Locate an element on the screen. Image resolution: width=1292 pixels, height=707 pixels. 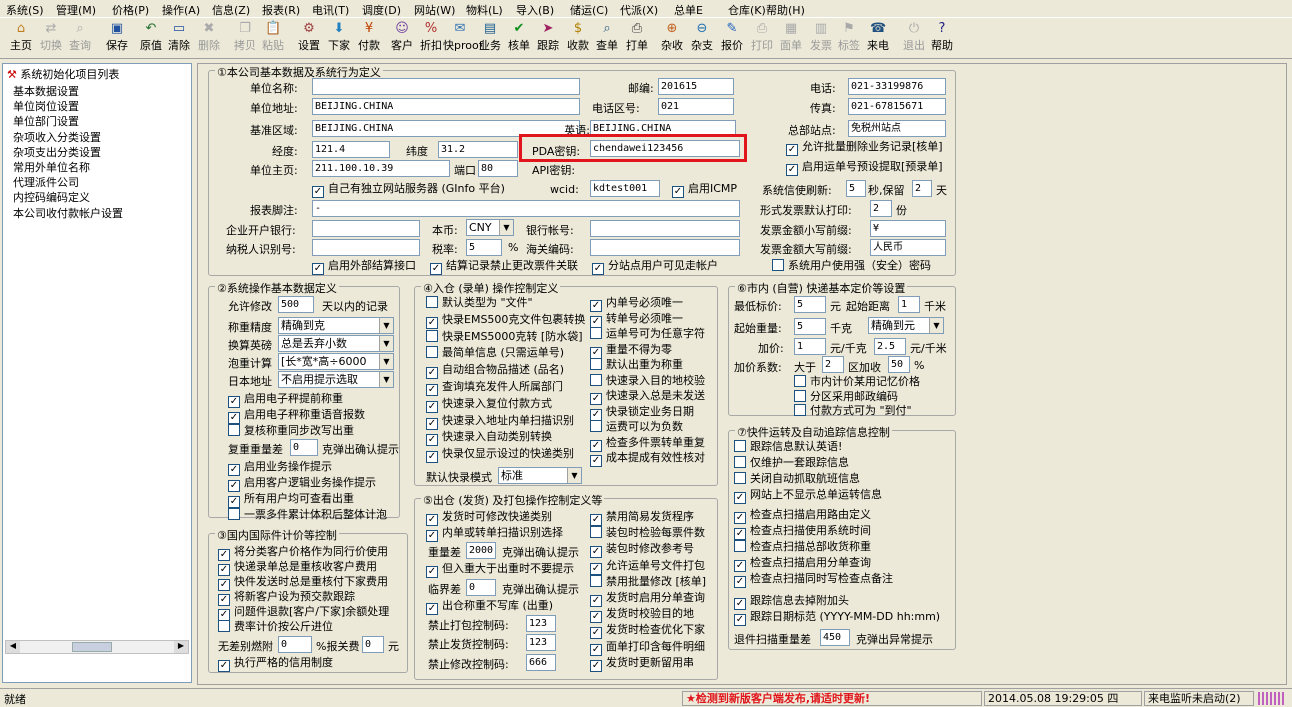
multi-piece-volume-checkbox: 一票多件累计体积后整体计泡 is located at coordinates (307, 515).